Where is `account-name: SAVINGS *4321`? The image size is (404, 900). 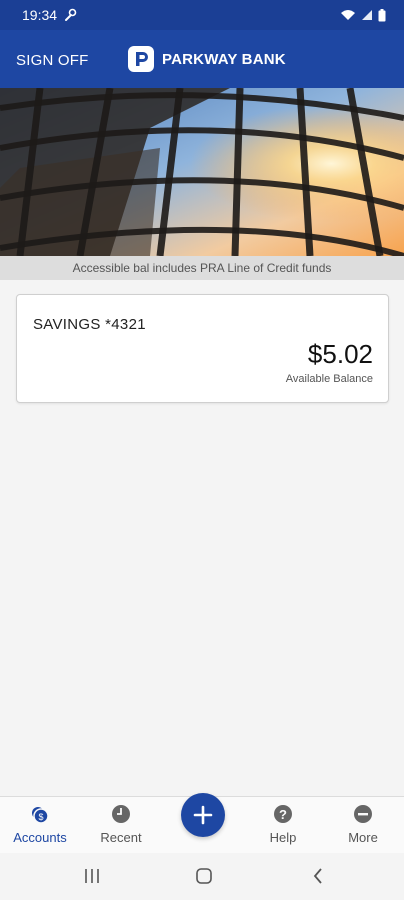 account-name: SAVINGS *4321 is located at coordinates (89, 324).